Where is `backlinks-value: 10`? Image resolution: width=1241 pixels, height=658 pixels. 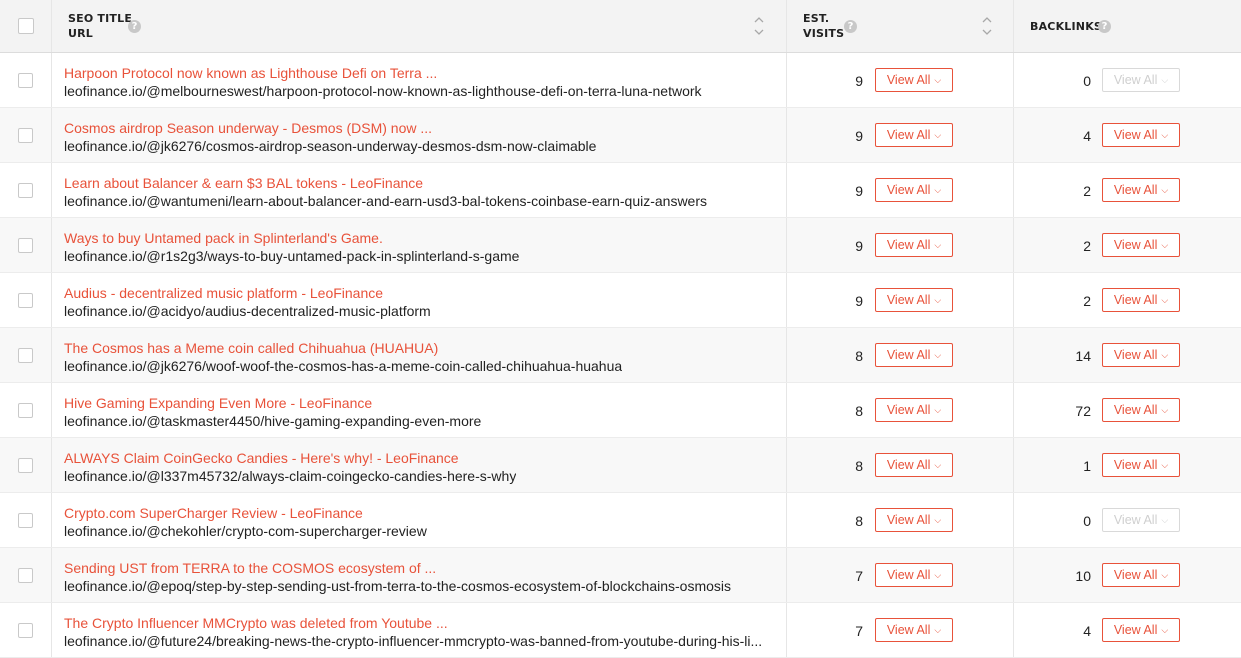 backlinks-value: 10 is located at coordinates (1083, 576).